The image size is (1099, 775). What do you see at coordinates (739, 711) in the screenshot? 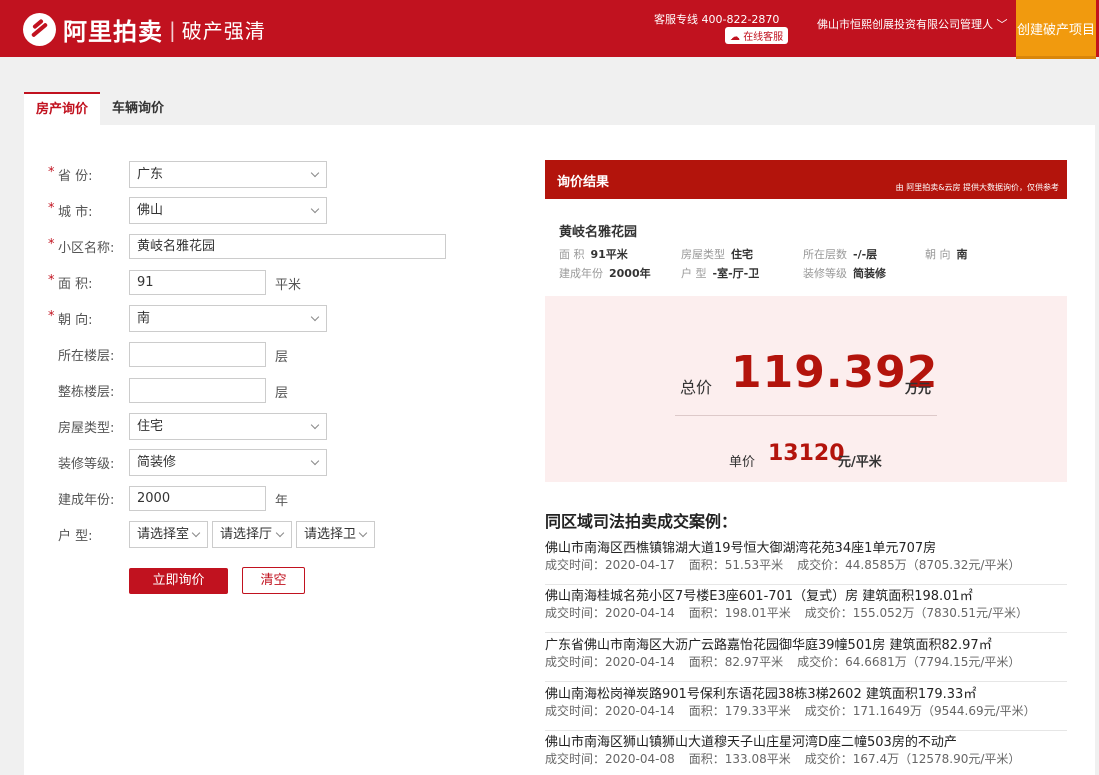
I see `case-area: 面积：179.33平米` at bounding box center [739, 711].